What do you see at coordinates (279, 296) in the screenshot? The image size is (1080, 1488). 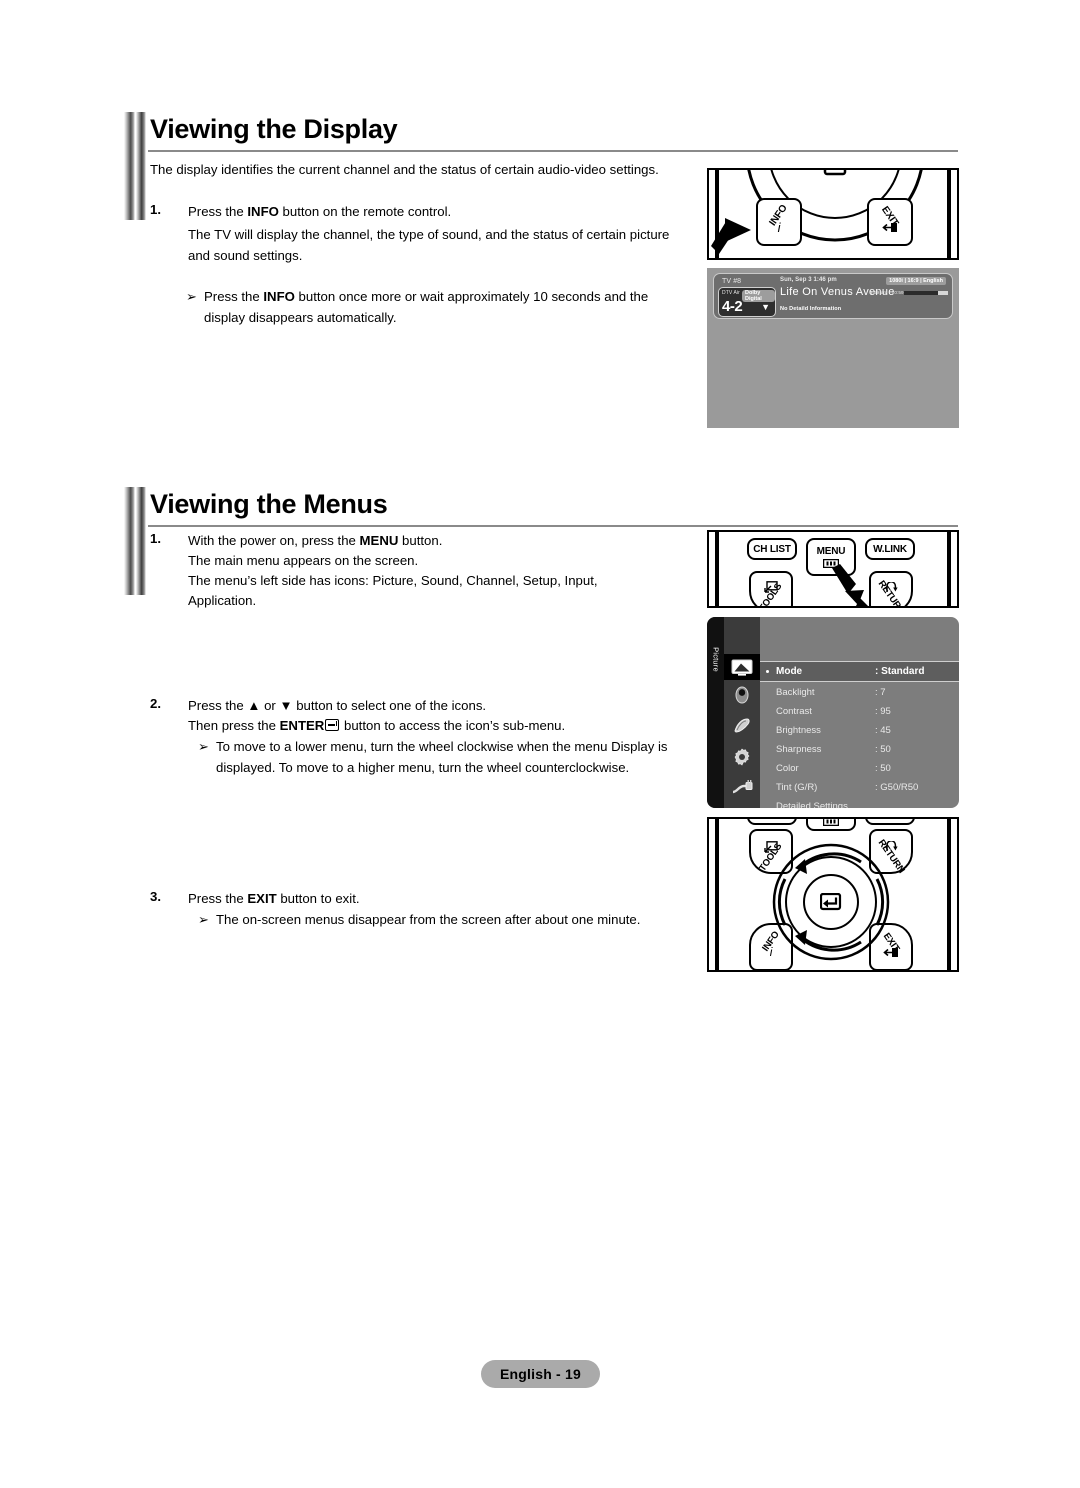 I see `info-keyword-2: INFO` at bounding box center [279, 296].